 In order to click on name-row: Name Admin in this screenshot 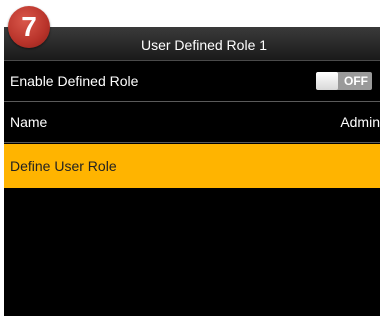, I will do `click(192, 122)`.